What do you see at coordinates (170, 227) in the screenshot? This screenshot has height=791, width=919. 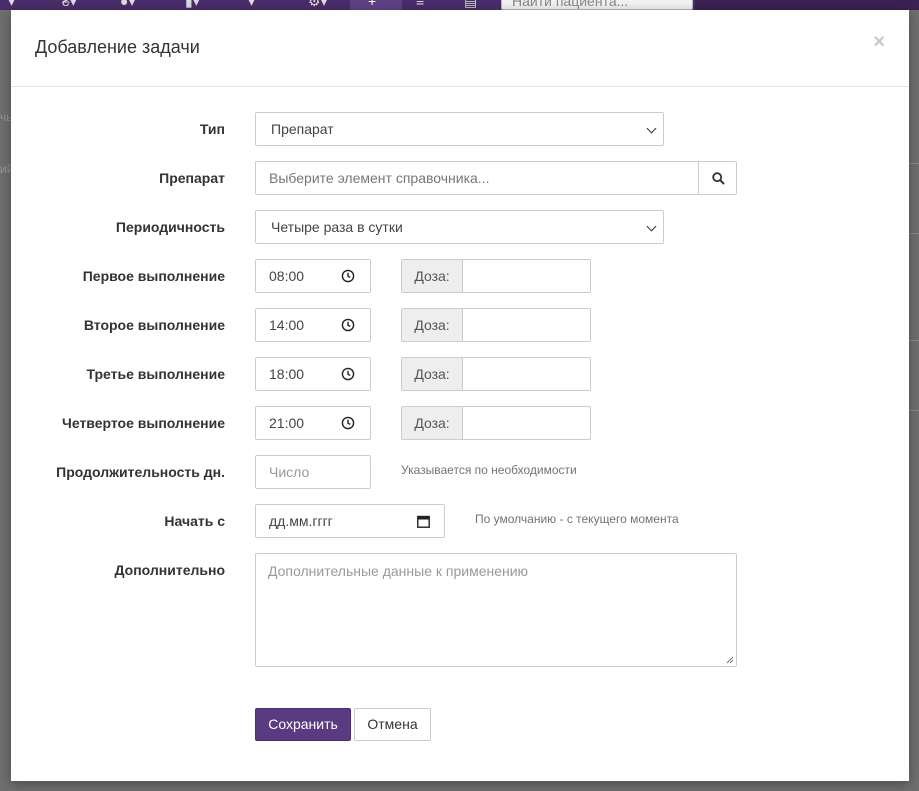 I see `frequency-label: Периодичность` at bounding box center [170, 227].